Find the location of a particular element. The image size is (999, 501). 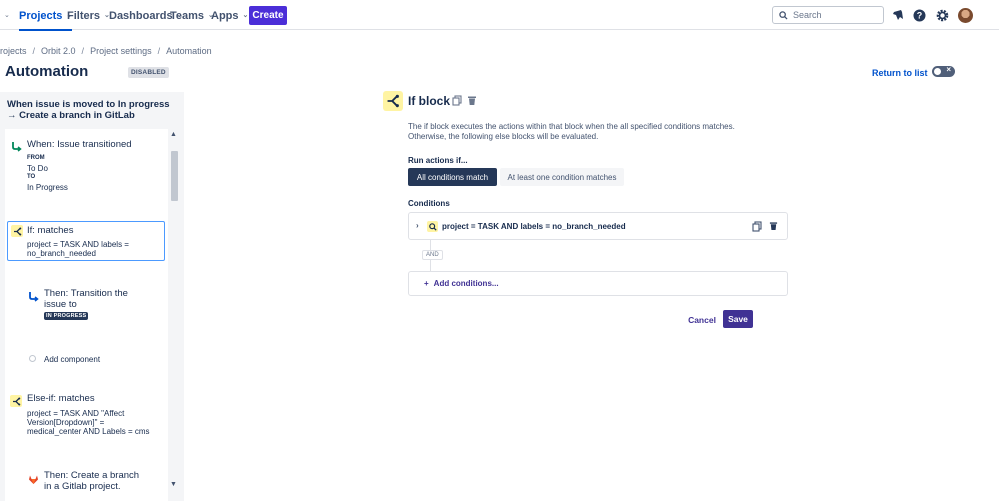

breadcrumb-item: Orbit 2.0 is located at coordinates (58, 51).